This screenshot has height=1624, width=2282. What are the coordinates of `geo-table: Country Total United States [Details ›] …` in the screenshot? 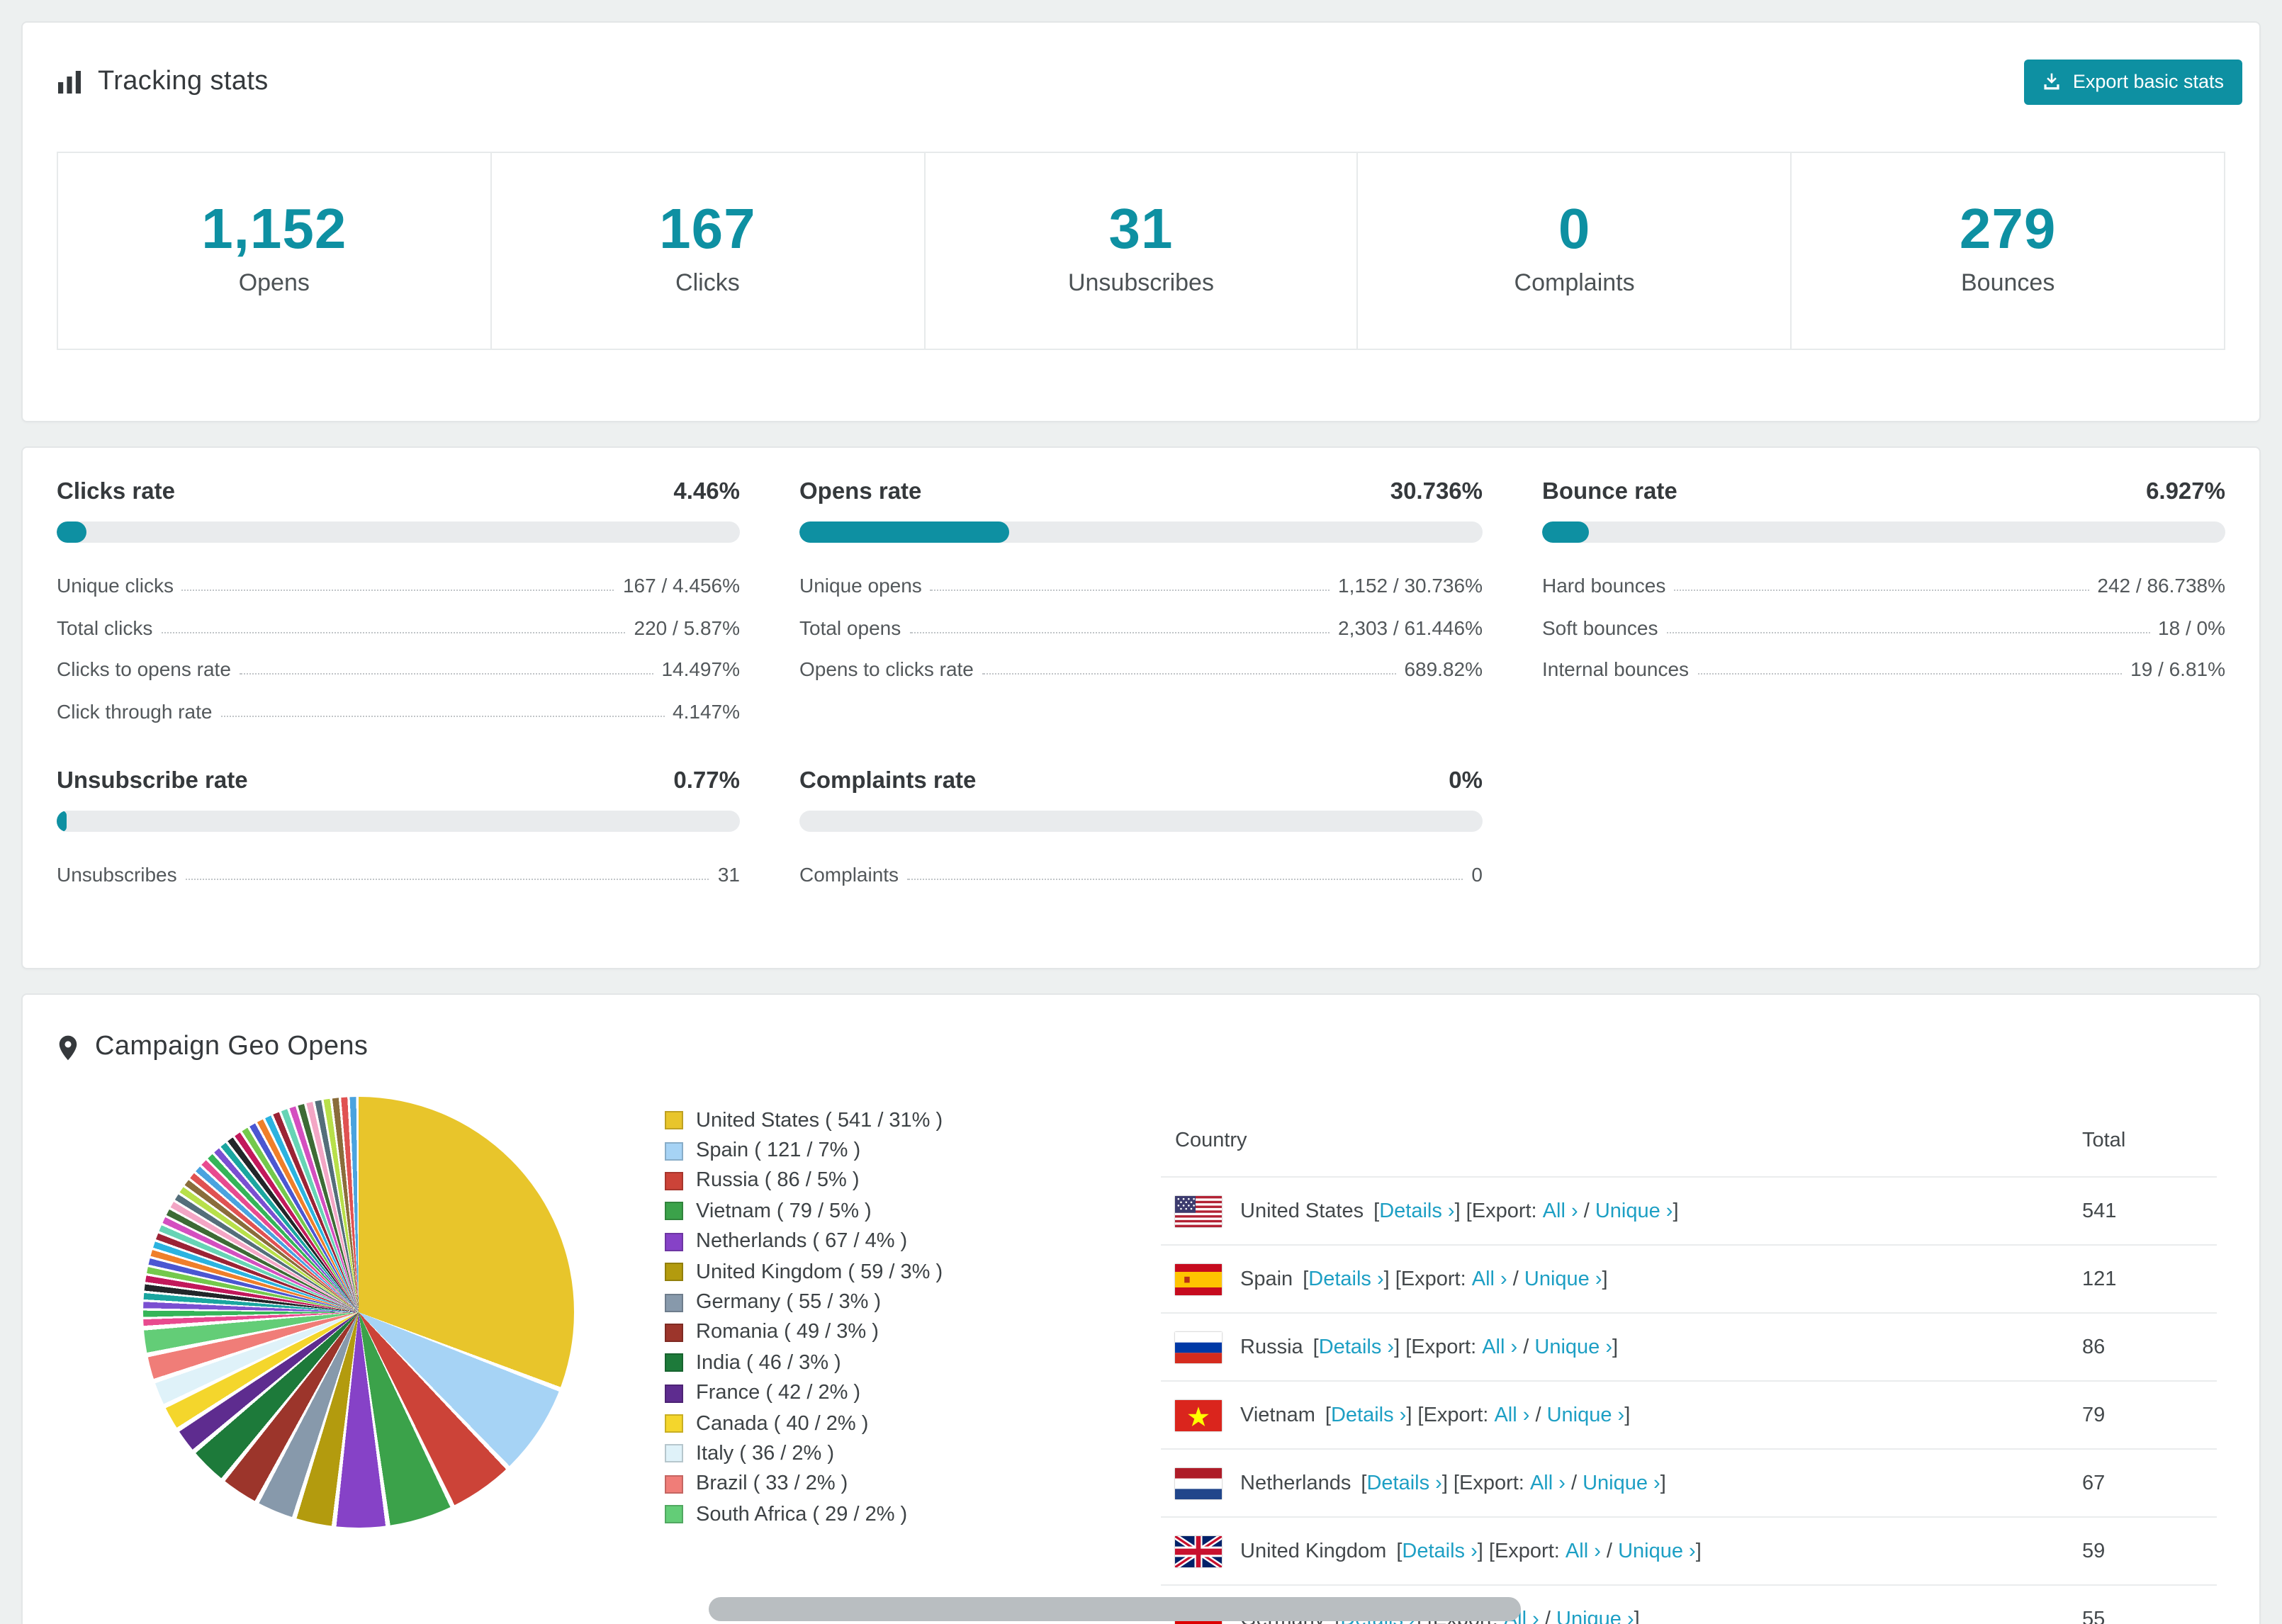 It's located at (1689, 1367).